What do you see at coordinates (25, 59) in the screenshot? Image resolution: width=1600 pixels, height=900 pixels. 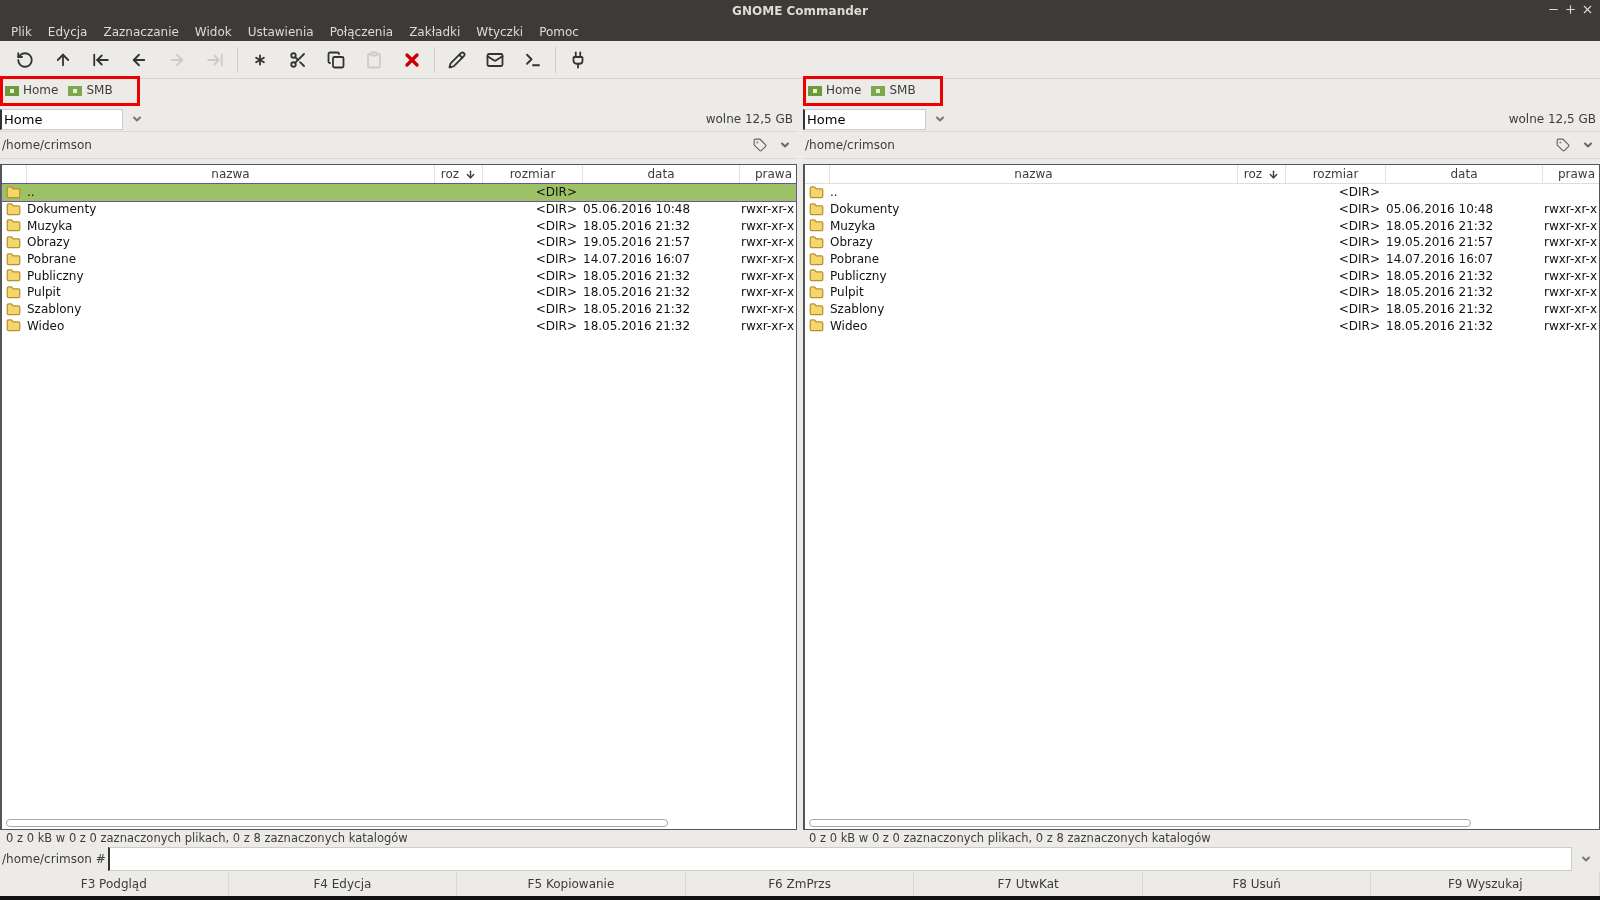 I see `refresh-icon` at bounding box center [25, 59].